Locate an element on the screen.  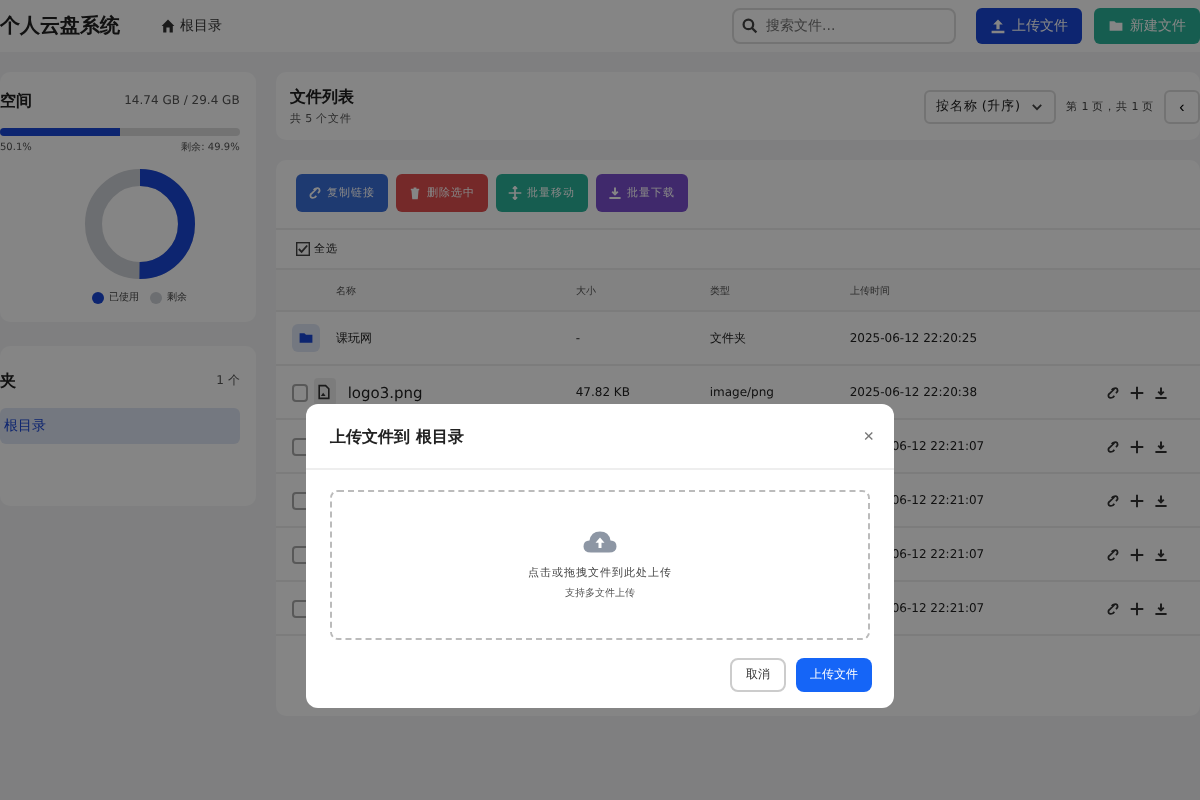
upload-icon is located at coordinates (998, 26).